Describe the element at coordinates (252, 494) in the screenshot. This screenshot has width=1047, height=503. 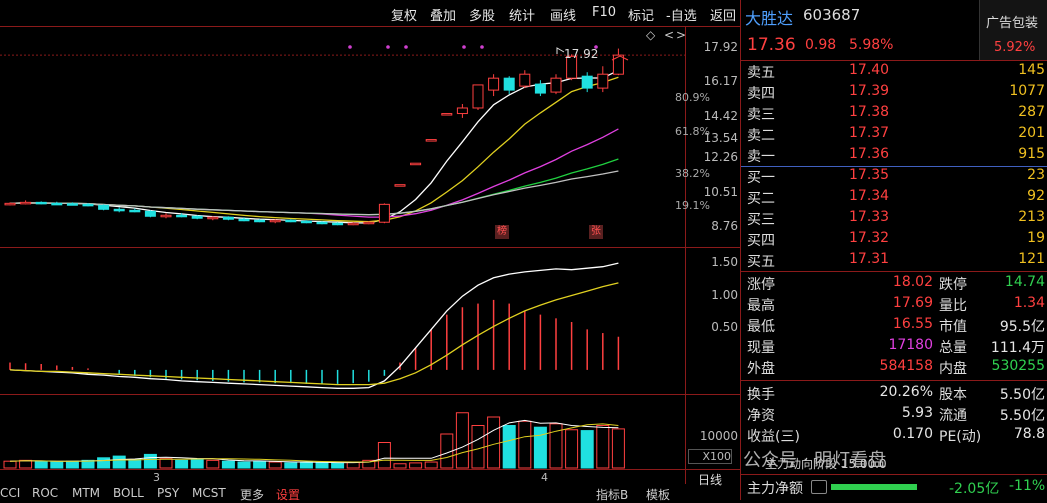
I see `tab-more: 更多` at that location.